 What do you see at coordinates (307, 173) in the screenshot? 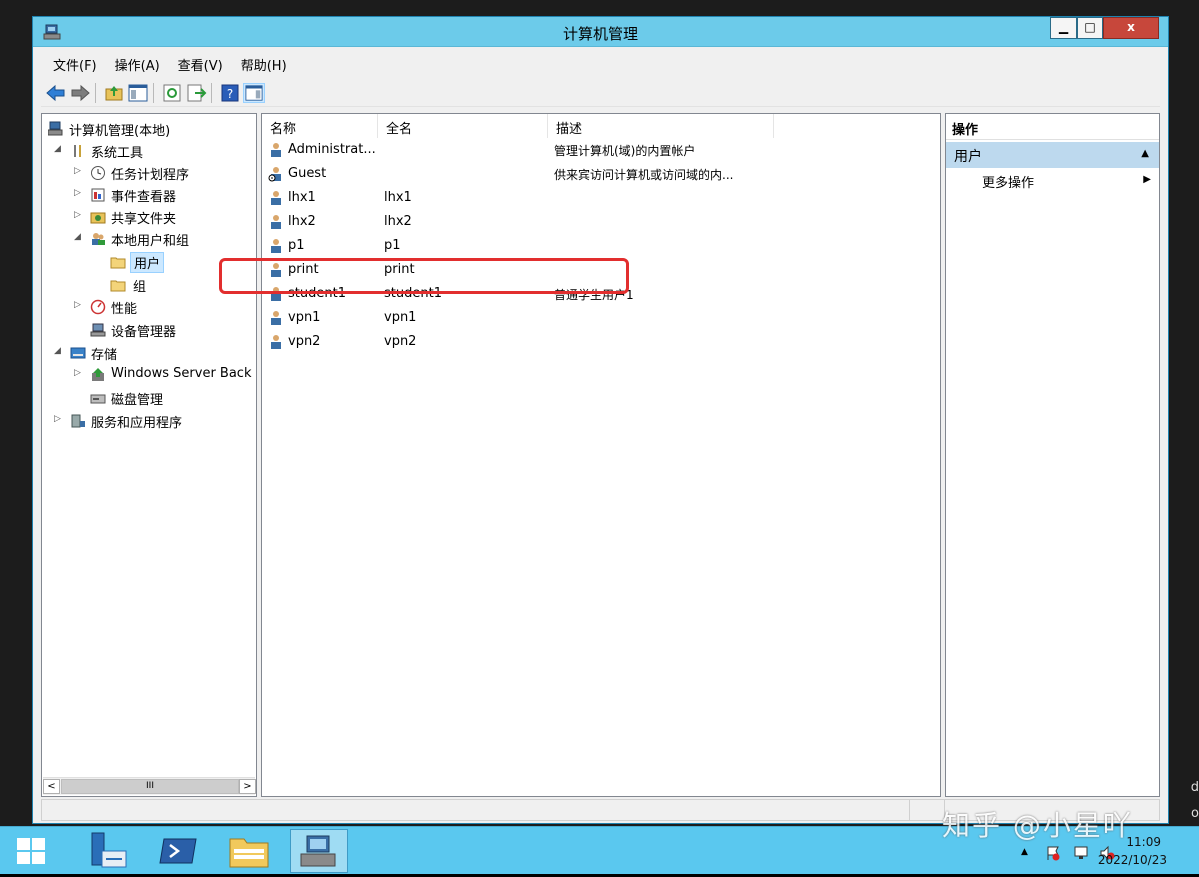
I see `cell-name: Guest` at bounding box center [307, 173].